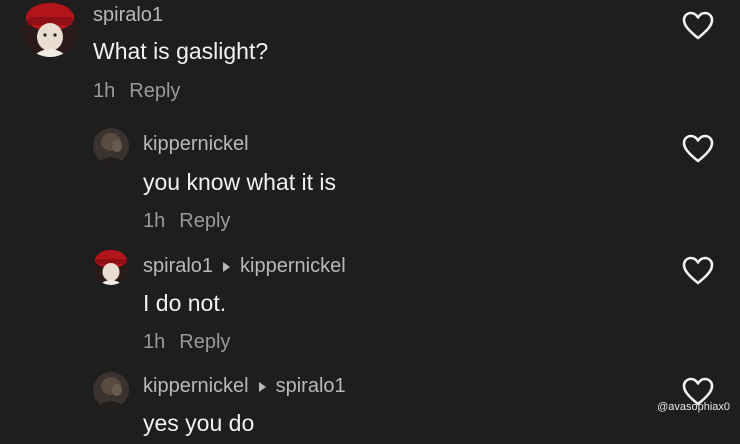  What do you see at coordinates (311, 386) in the screenshot?
I see `reply-to-username: spiralo1` at bounding box center [311, 386].